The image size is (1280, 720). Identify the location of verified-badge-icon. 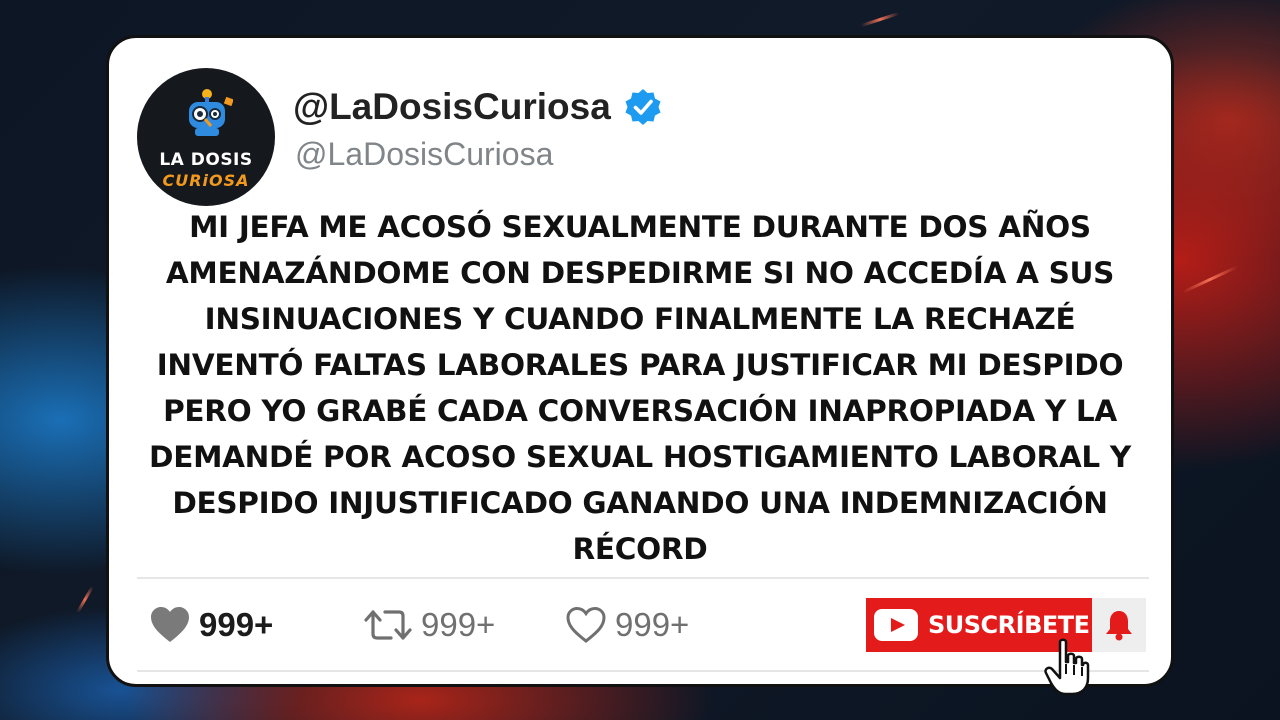
(643, 107).